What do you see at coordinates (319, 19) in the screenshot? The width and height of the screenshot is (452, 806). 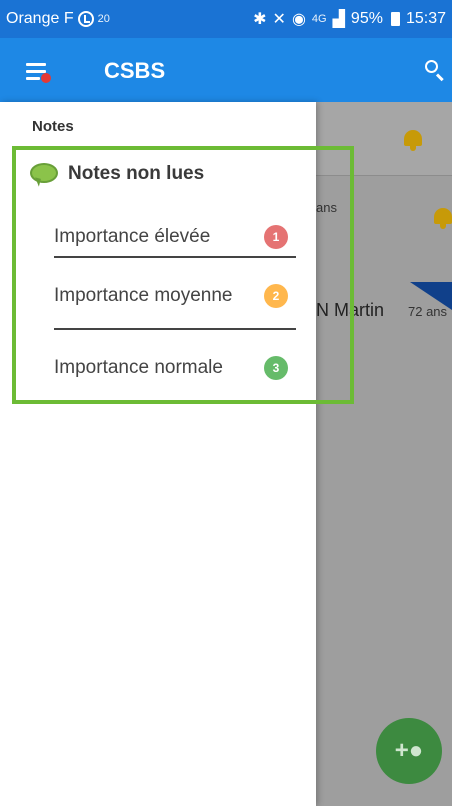 I see `network-type: 4G` at bounding box center [319, 19].